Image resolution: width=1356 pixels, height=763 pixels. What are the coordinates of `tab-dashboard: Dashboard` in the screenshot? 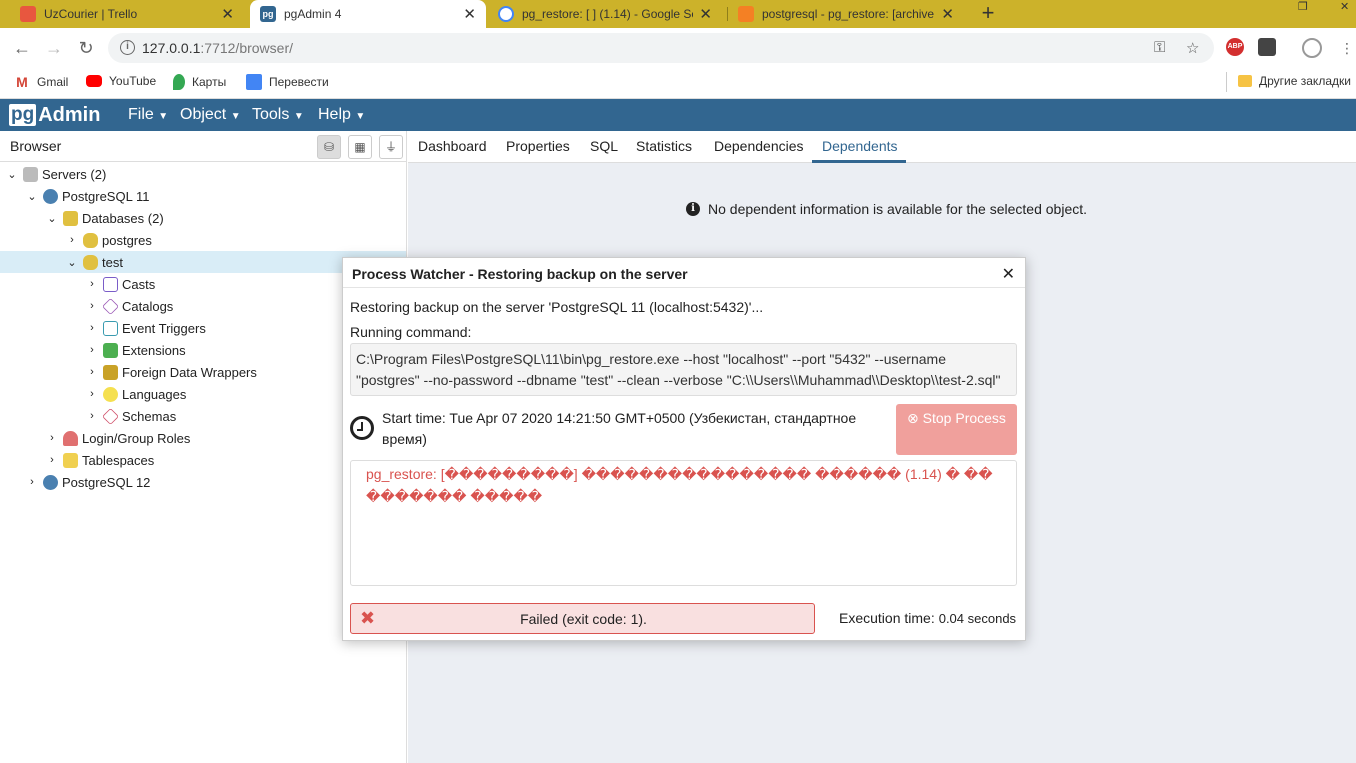 It's located at (452, 146).